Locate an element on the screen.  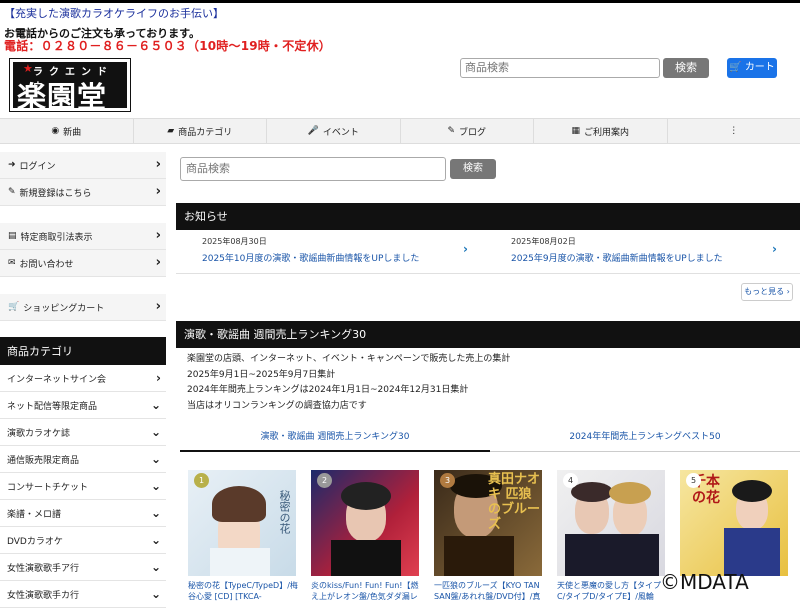
category-item: コンサートチケット⌄ is located at coordinates (83, 486).